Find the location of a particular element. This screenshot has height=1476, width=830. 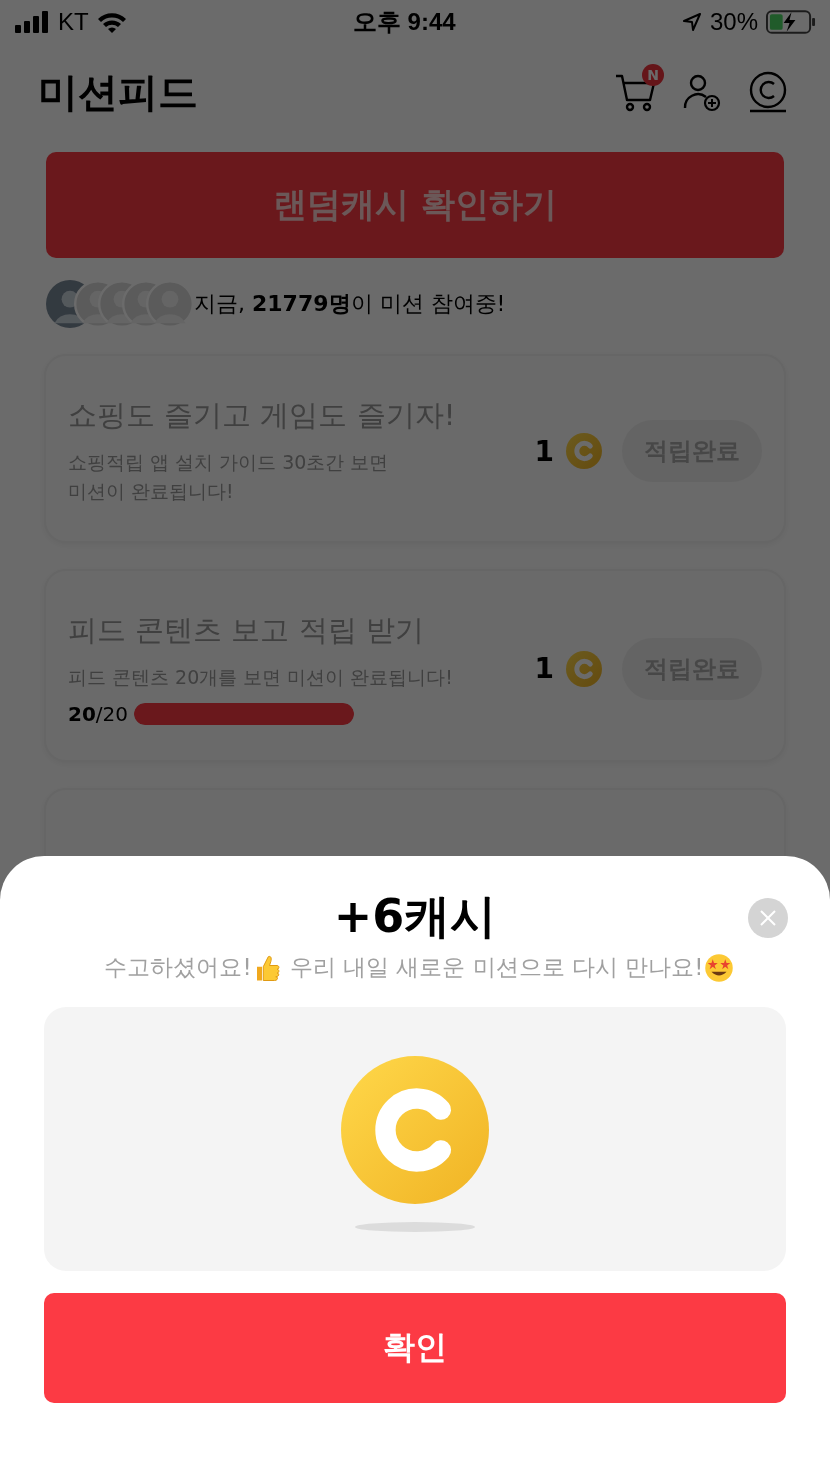

page-title: 미션피드 is located at coordinates (118, 92).